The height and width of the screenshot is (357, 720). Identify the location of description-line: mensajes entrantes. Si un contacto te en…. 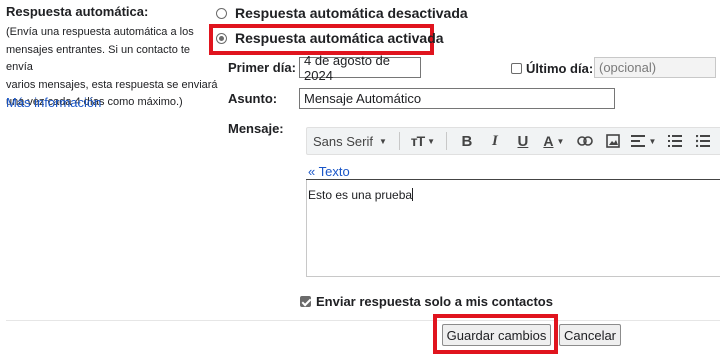
(98, 58).